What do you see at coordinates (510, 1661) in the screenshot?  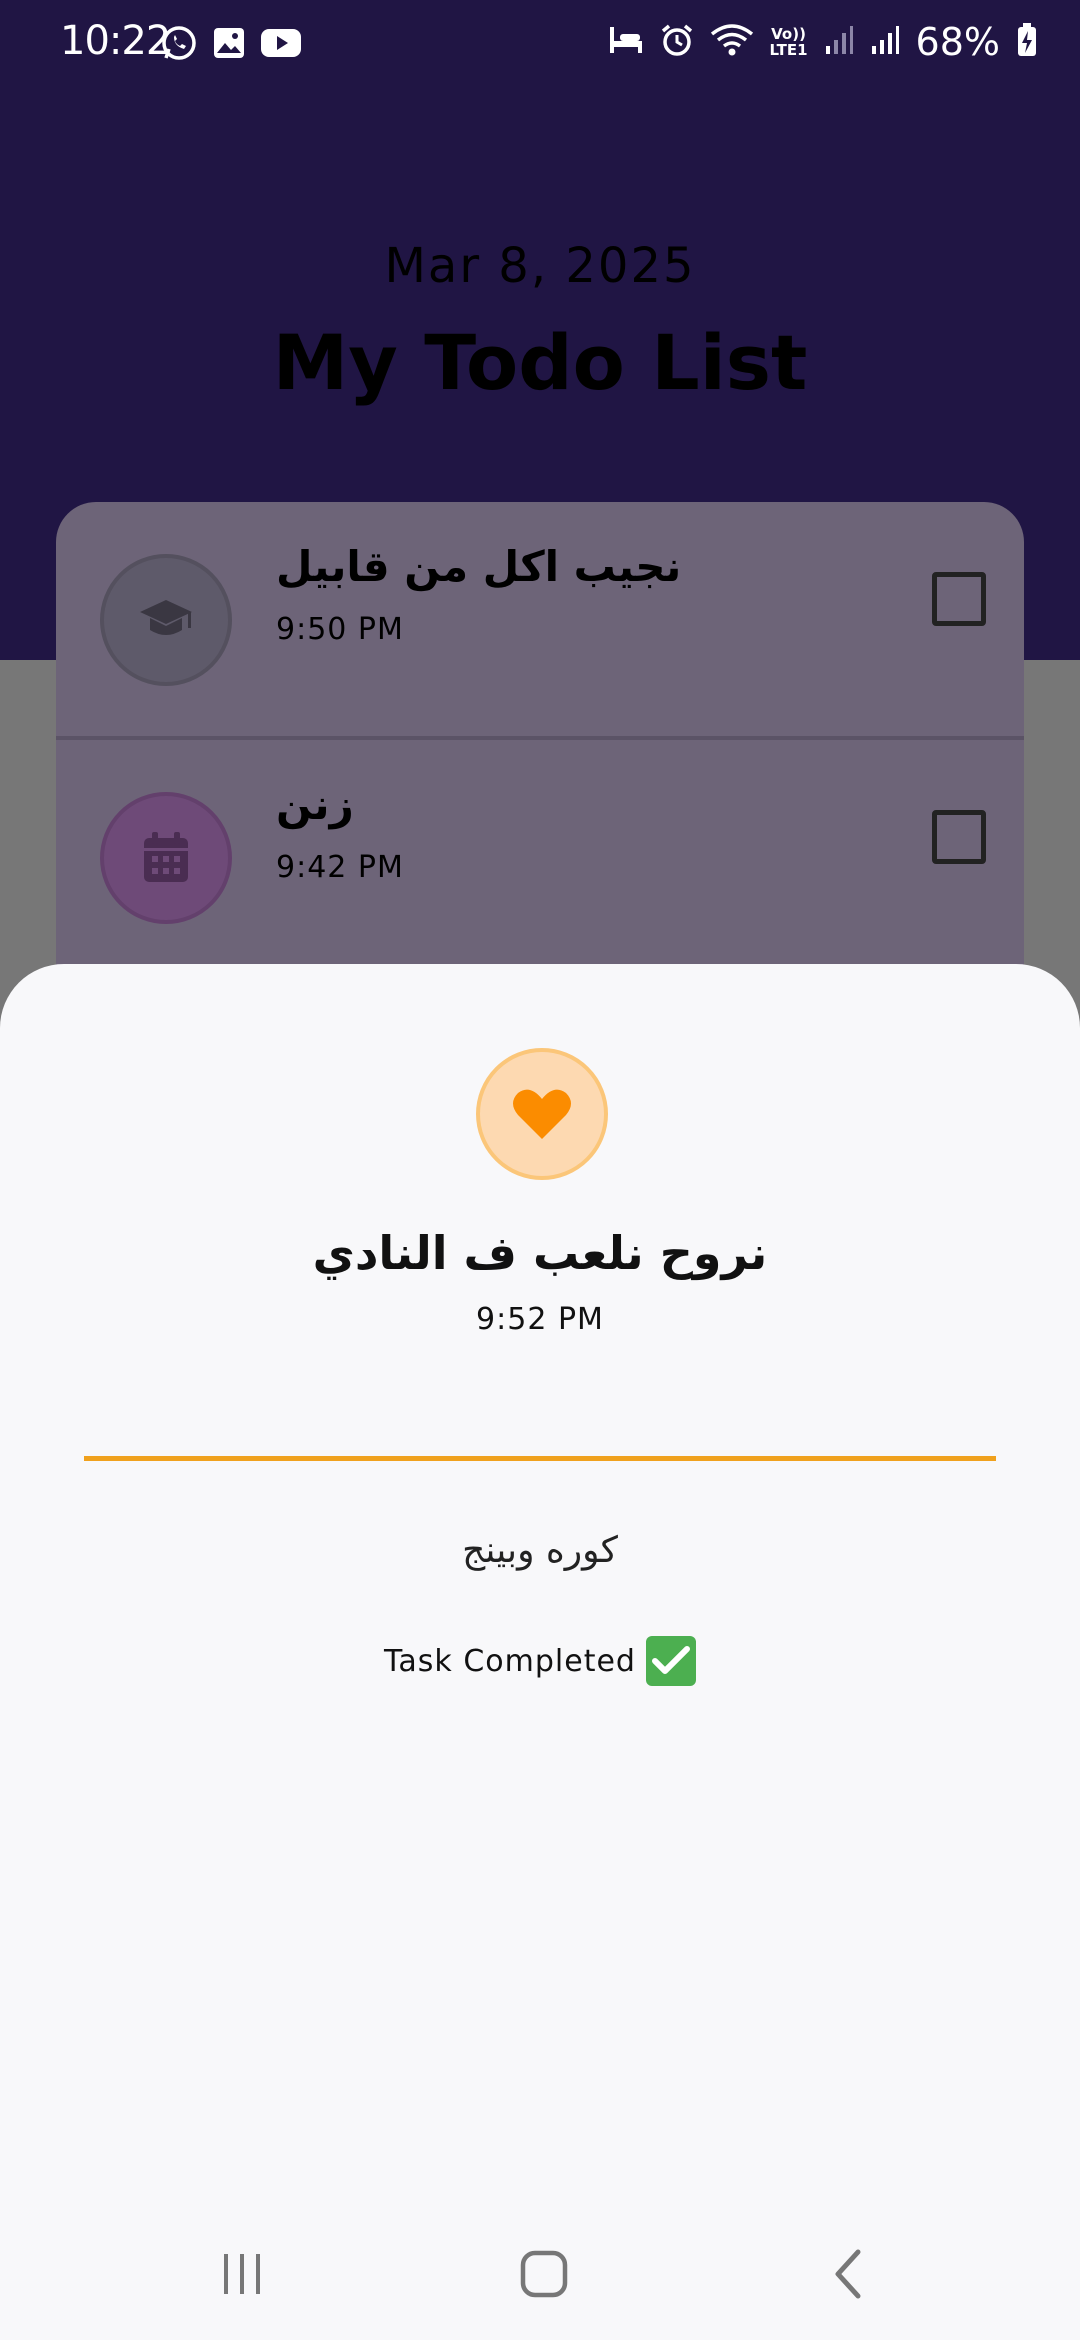 I see `completed-label: Task Completed` at bounding box center [510, 1661].